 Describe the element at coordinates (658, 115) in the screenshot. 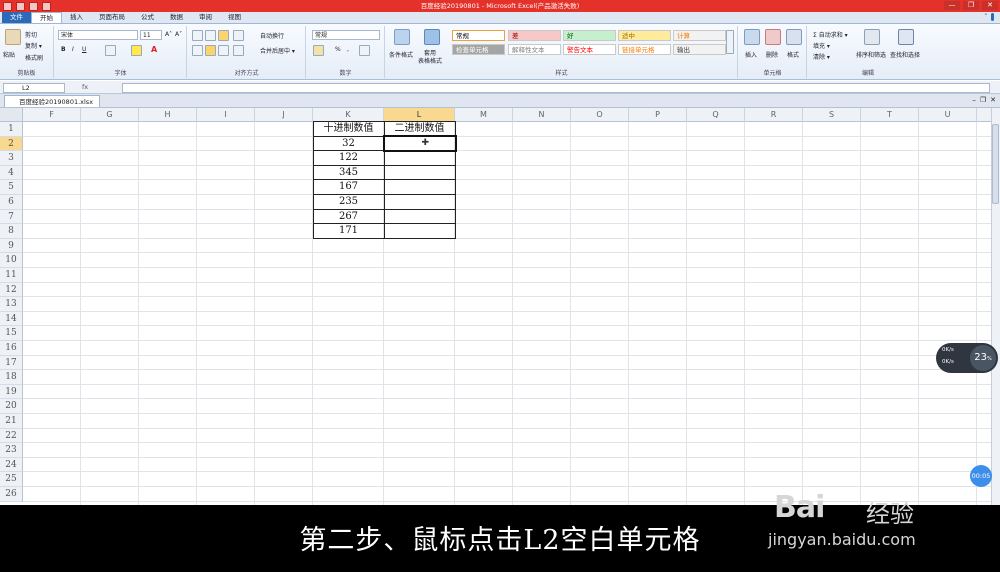

I see `column-header: P` at that location.